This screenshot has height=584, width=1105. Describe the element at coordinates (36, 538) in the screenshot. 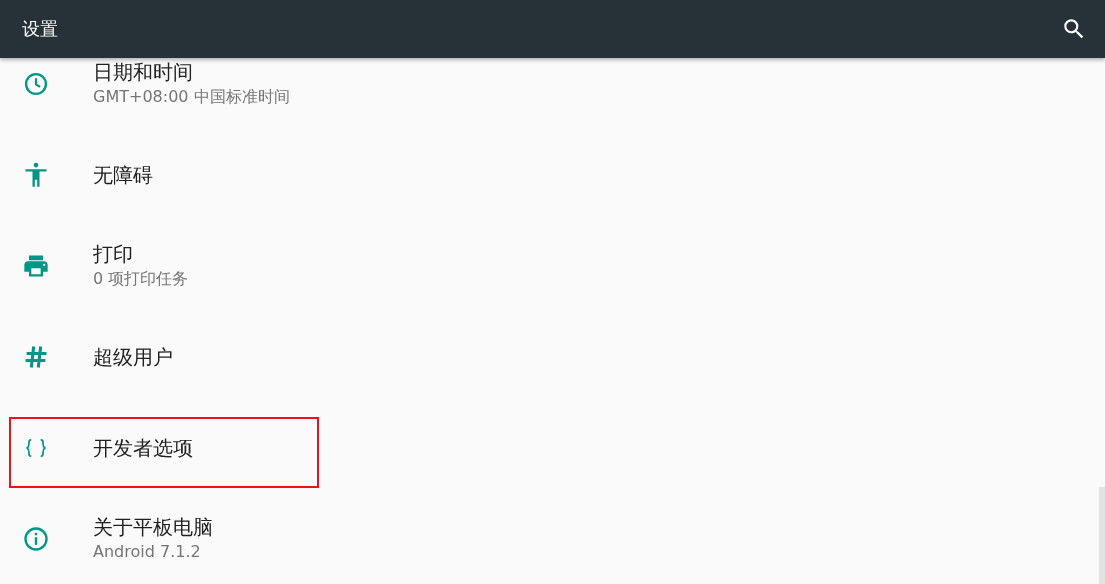

I see `info-icon` at that location.